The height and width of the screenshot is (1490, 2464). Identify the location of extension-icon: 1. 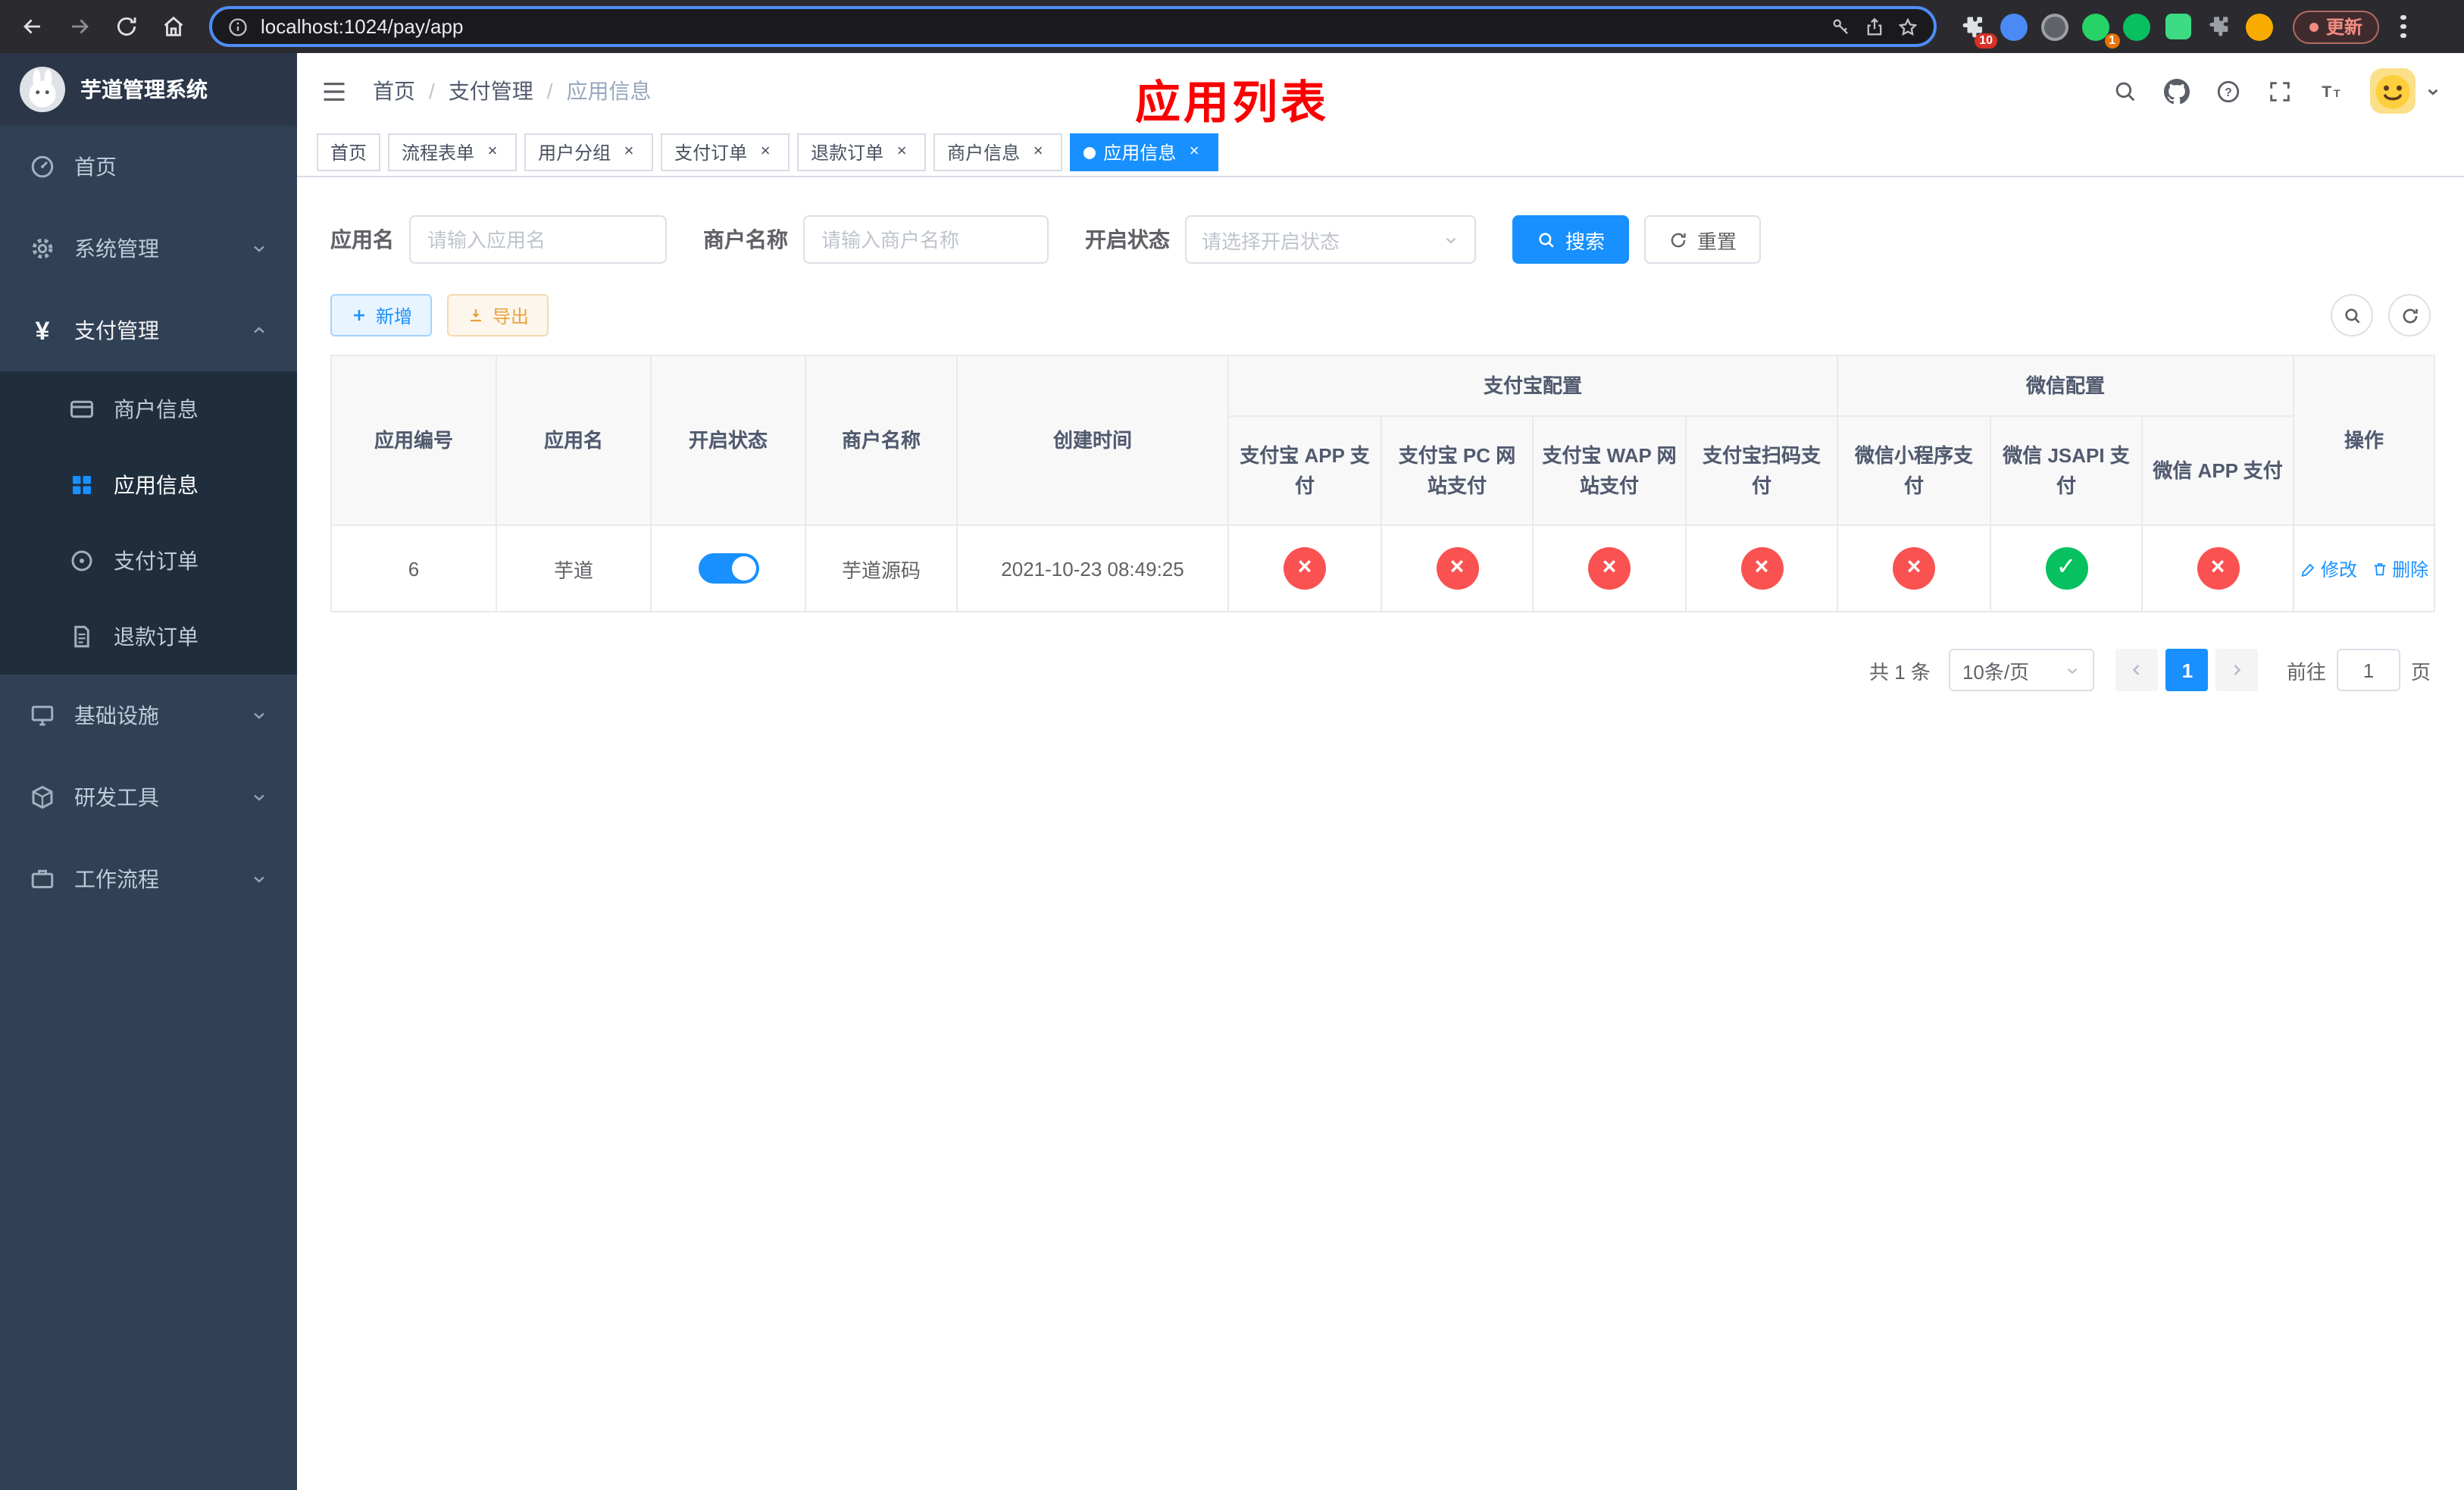
(2100, 29).